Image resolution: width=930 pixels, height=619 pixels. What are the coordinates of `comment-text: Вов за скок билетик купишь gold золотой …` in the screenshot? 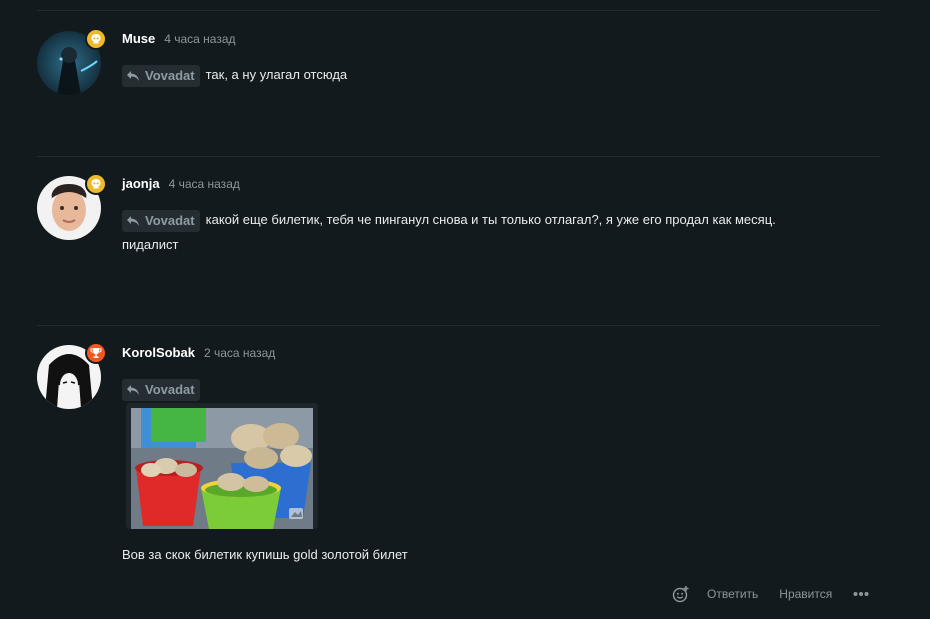 It's located at (265, 554).